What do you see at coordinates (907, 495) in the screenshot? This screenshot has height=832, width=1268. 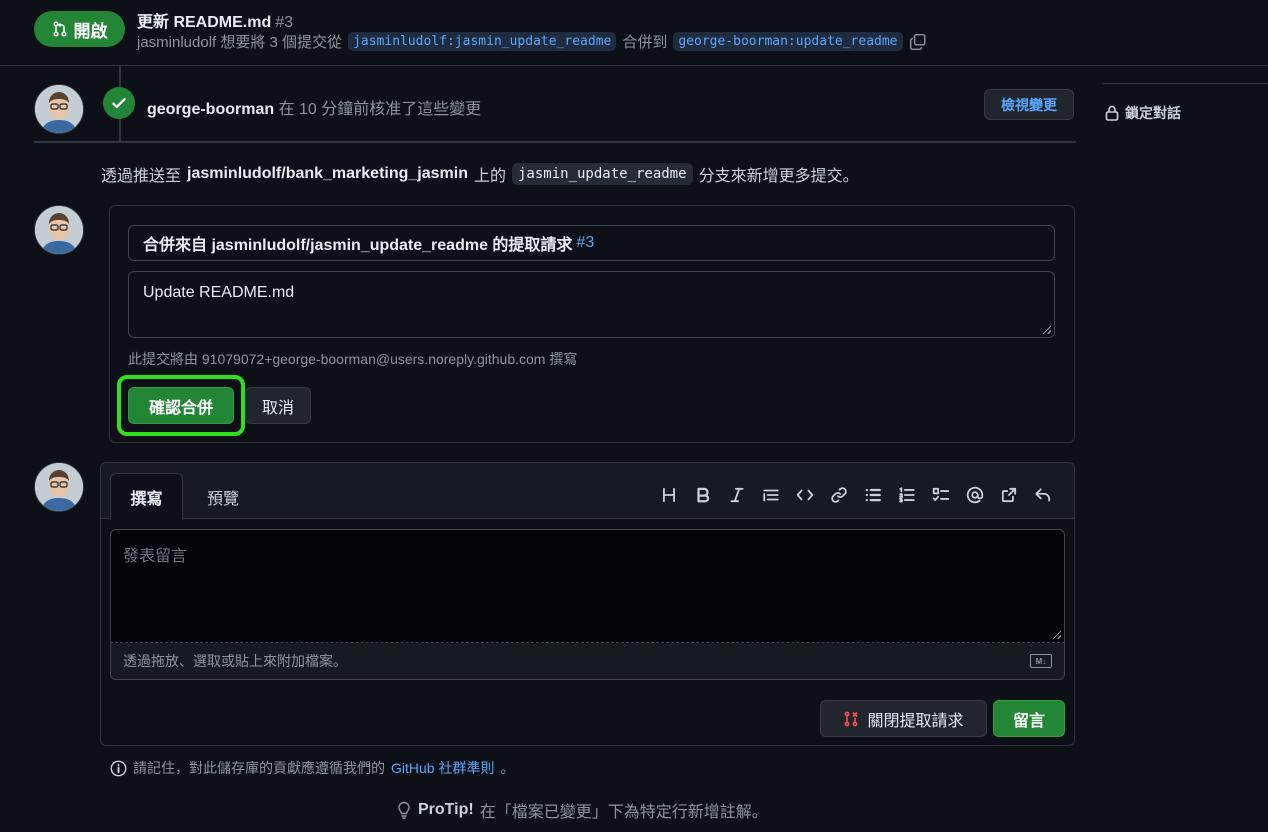 I see `numbered-list-icon` at bounding box center [907, 495].